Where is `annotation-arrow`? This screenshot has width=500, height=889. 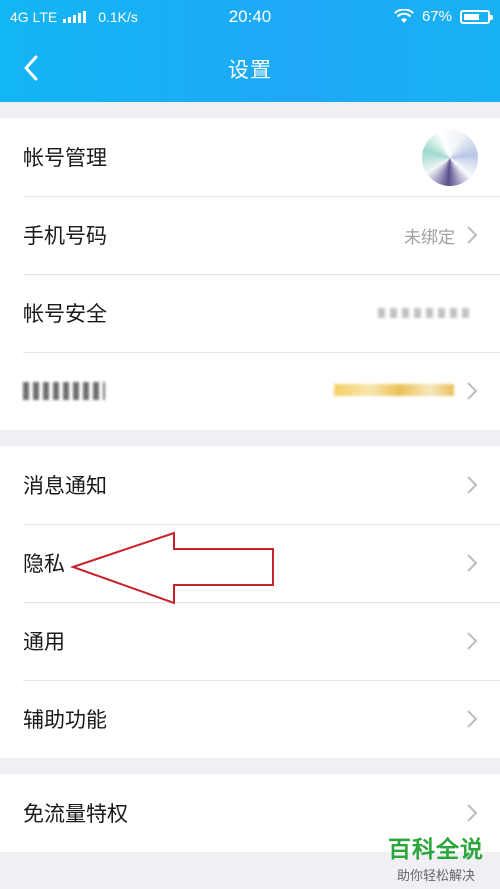
annotation-arrow is located at coordinates (171, 568).